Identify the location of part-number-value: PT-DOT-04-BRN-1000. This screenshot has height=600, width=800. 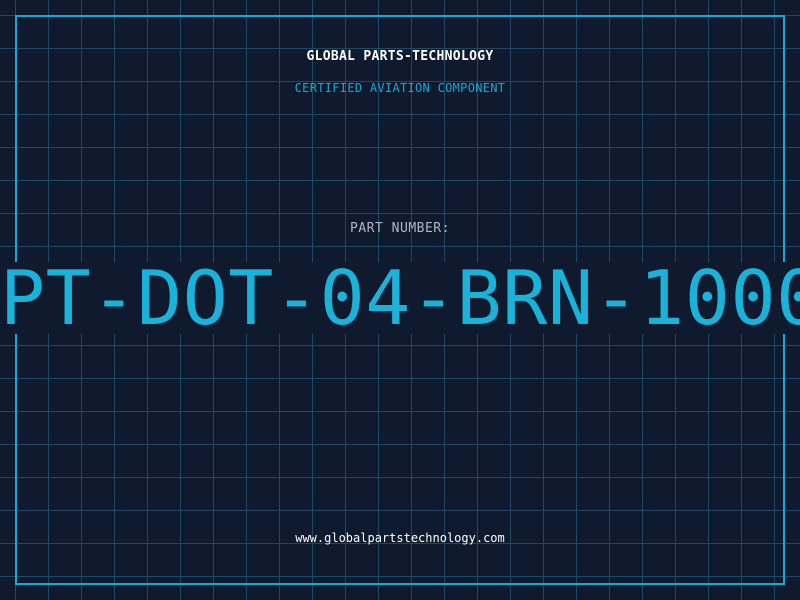
(400, 298).